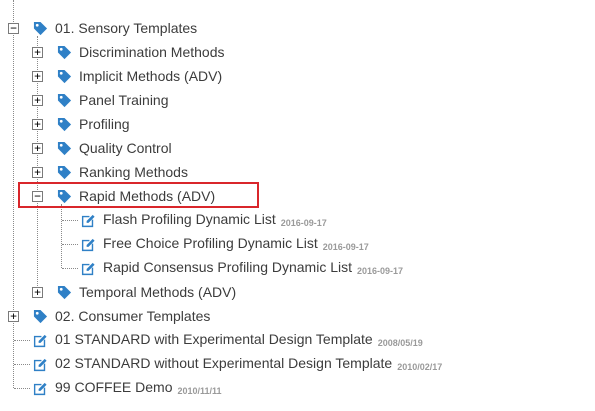 The height and width of the screenshot is (411, 595). Describe the element at coordinates (297, 148) in the screenshot. I see `tree-node-quality-control: + Quality Control` at that location.